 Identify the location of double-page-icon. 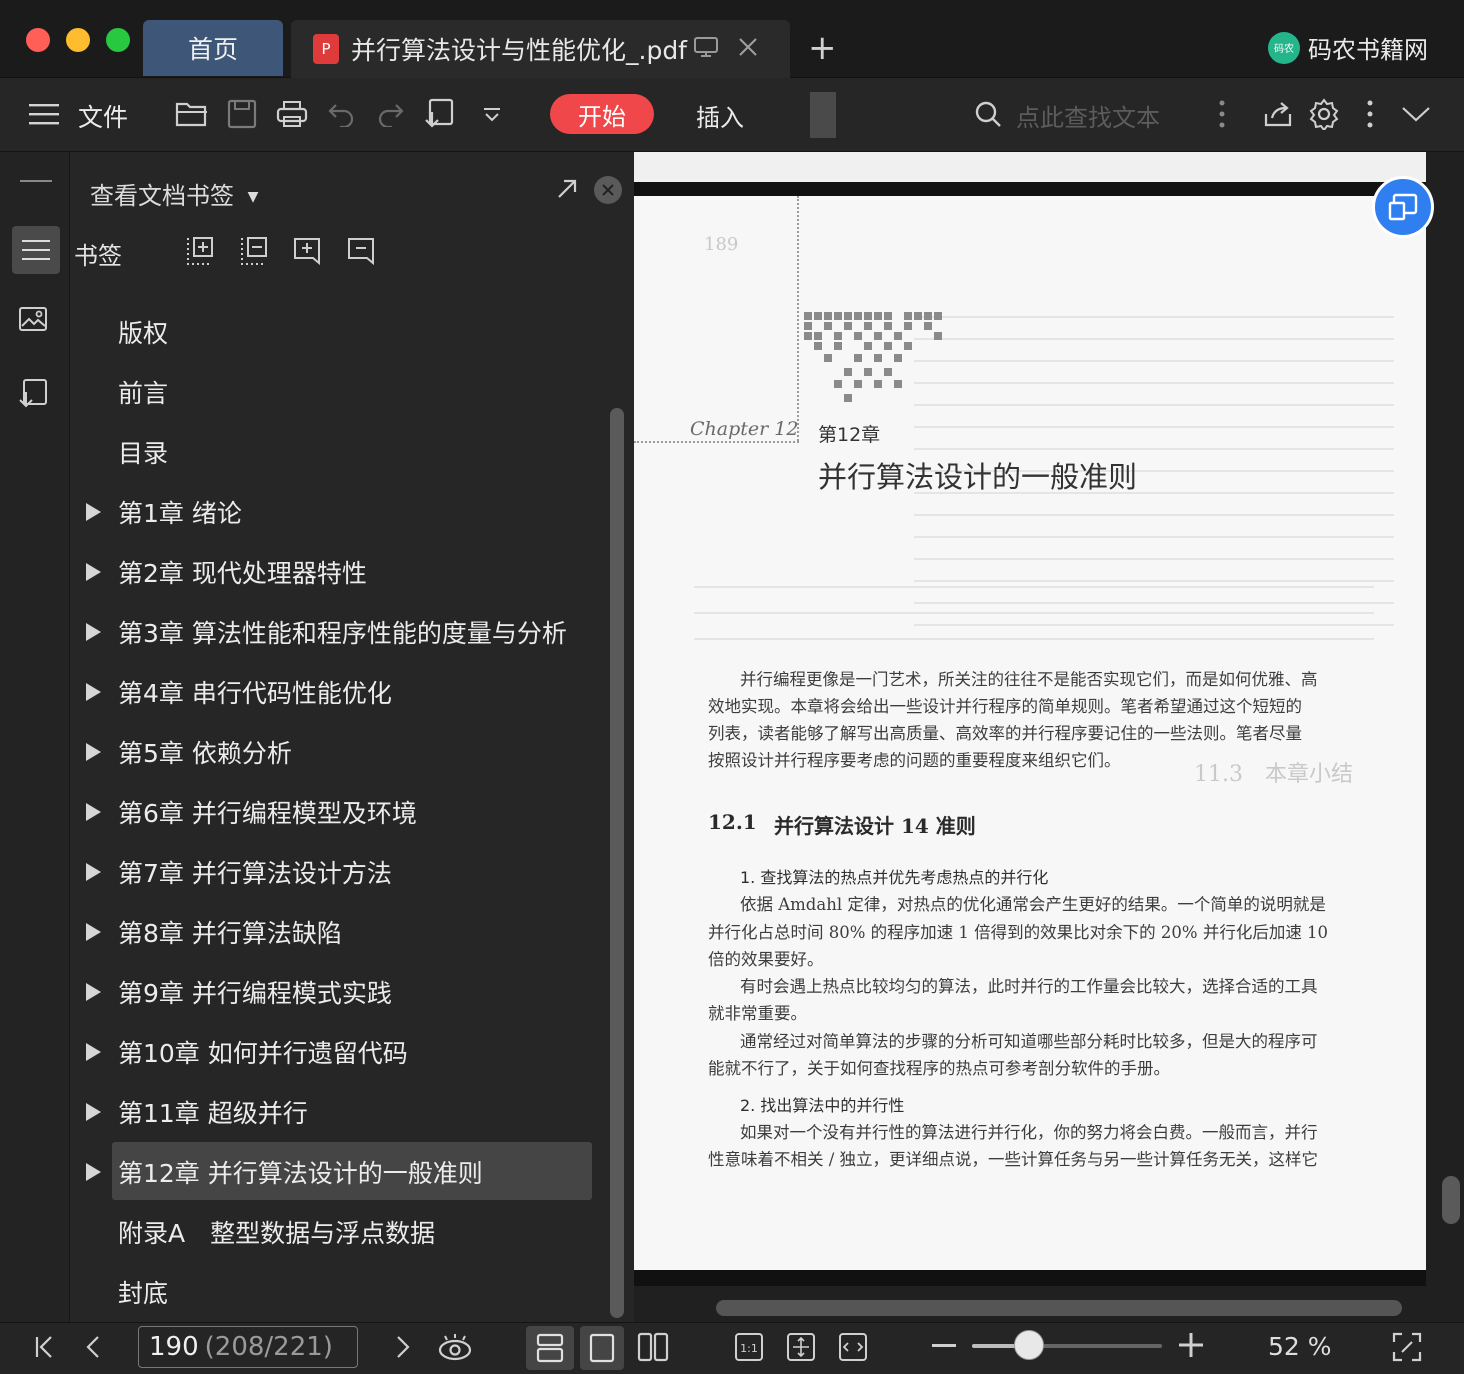
(653, 1347).